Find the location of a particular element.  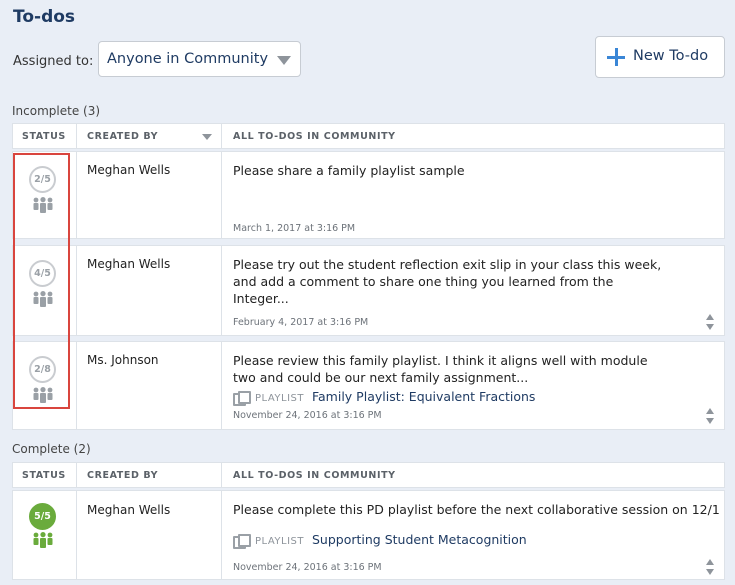

creator-cell: Ms. Johnson is located at coordinates (149, 385).